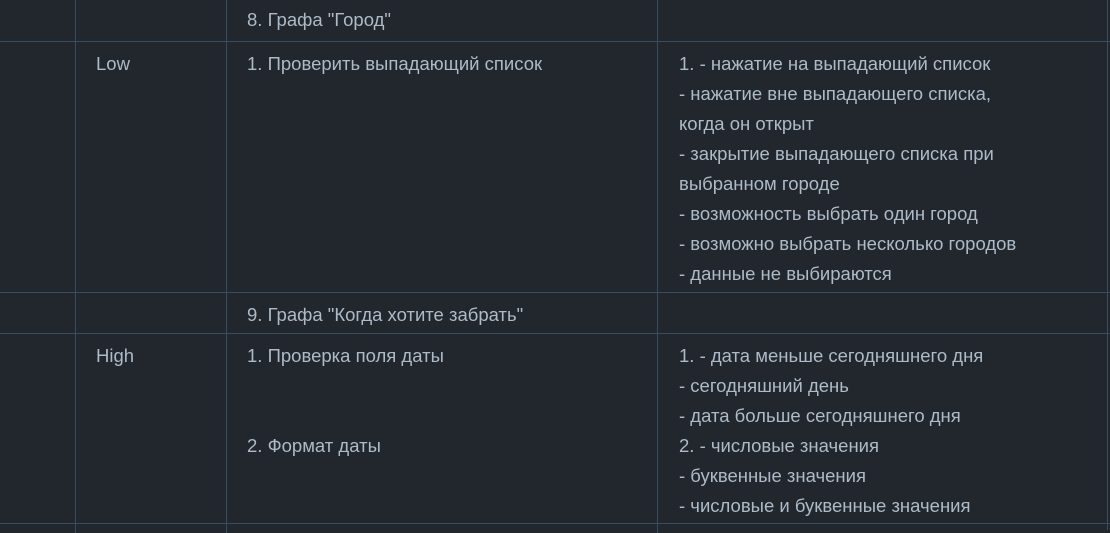 This screenshot has height=533, width=1110. What do you see at coordinates (785, 273) in the screenshot?
I see `case-line: - данные не выбираются` at bounding box center [785, 273].